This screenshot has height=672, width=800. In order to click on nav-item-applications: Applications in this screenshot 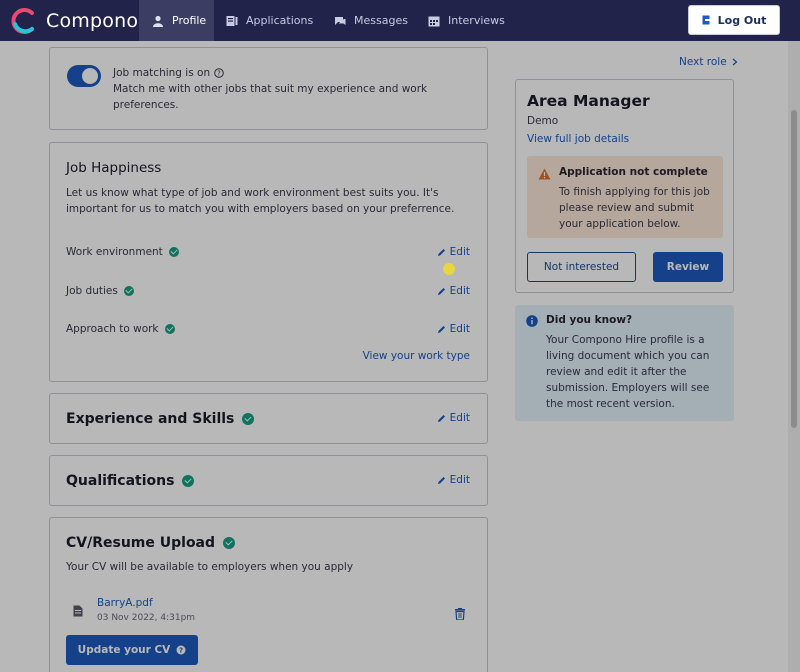, I will do `click(269, 20)`.